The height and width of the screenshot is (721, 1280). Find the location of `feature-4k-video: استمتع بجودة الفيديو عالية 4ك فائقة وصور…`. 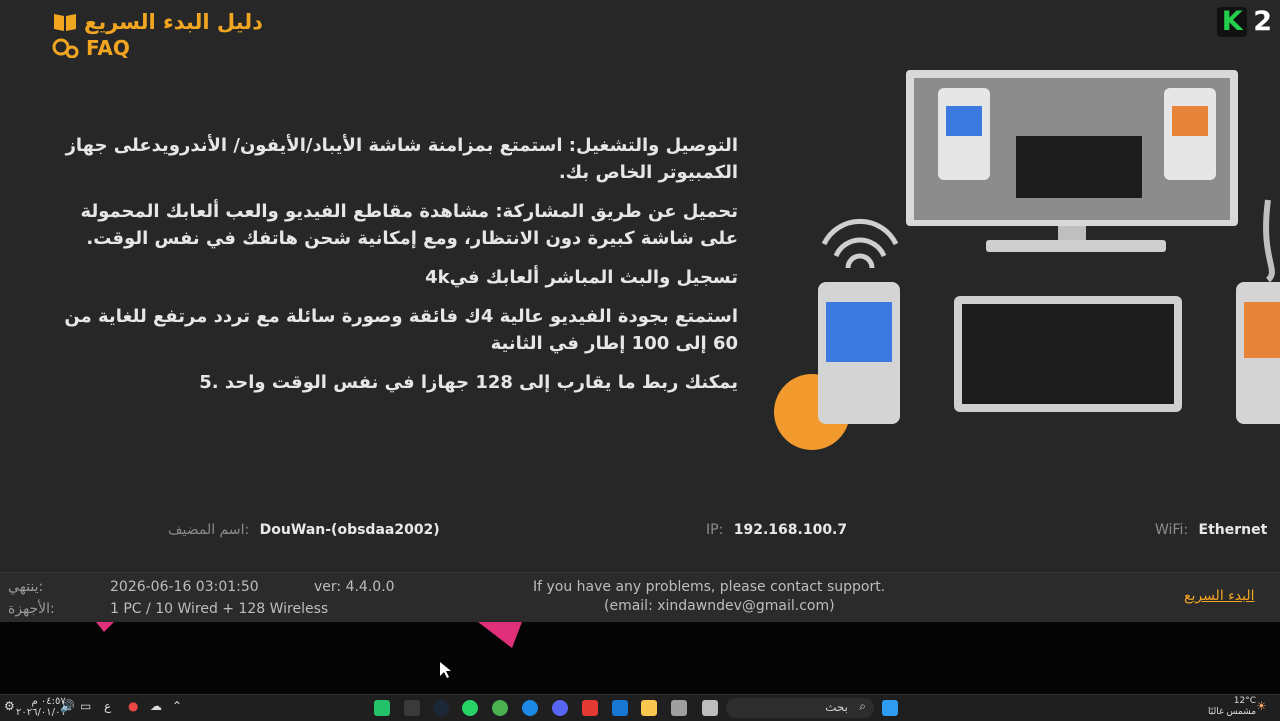

feature-4k-video: استمتع بجودة الفيديو عالية 4ك فائقة وصور… is located at coordinates (401, 330).